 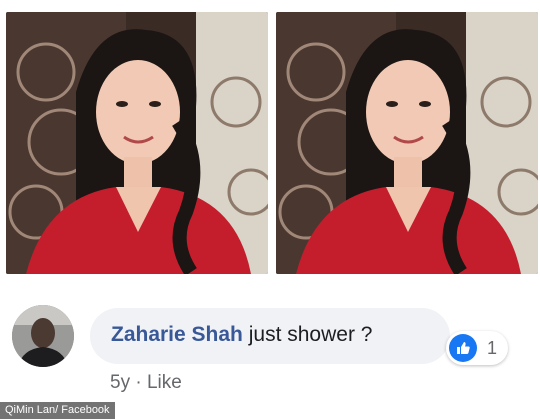 I want to click on comment-author: Zaharie Shah, so click(x=177, y=334).